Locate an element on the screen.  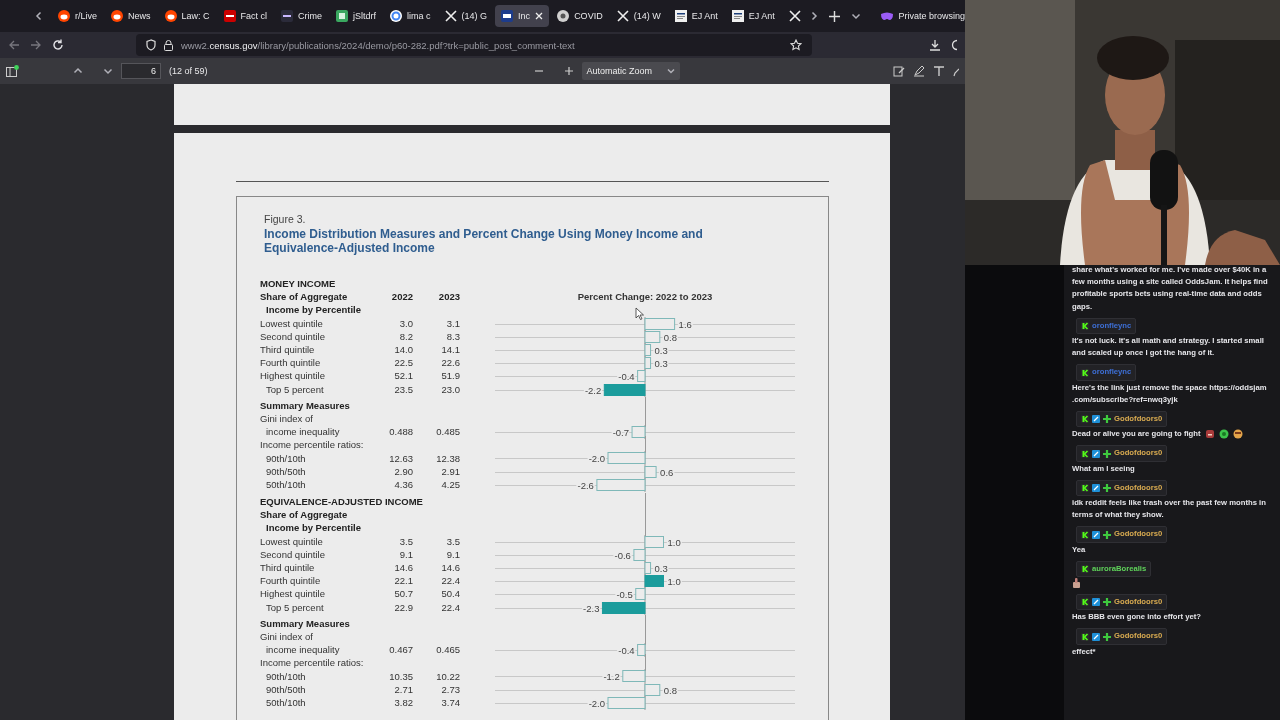
plus-icon is located at coordinates (835, 16).